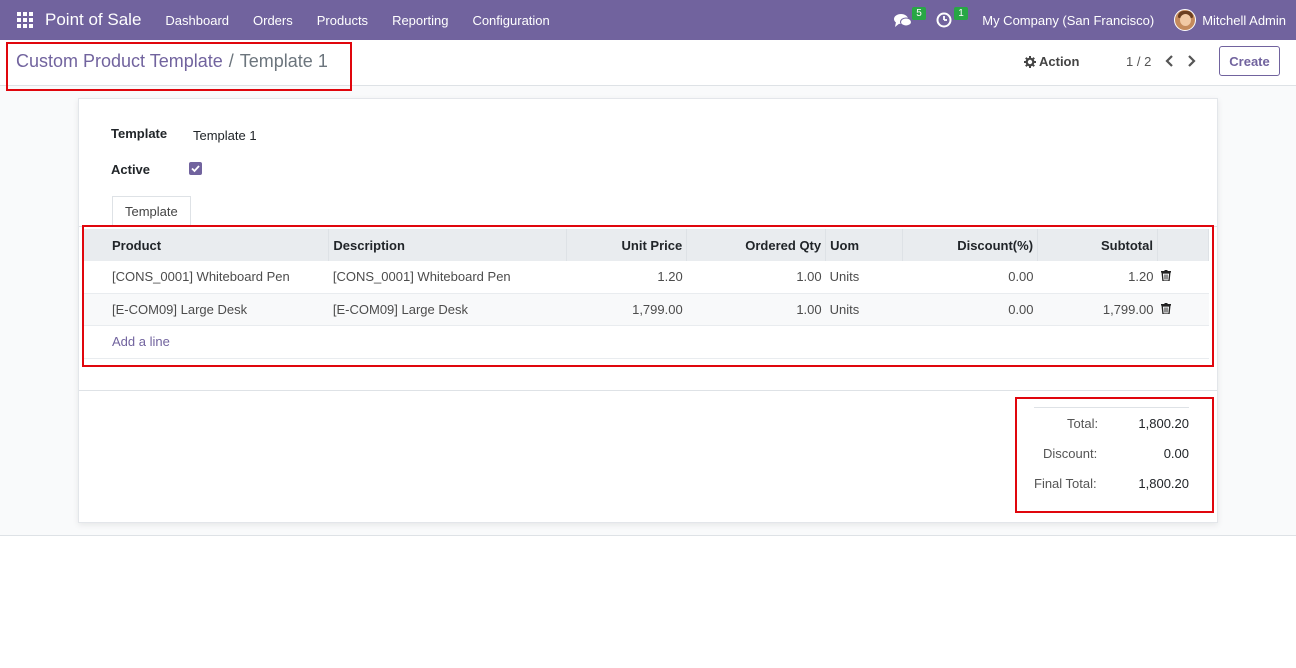 Image resolution: width=1296 pixels, height=668 pixels. What do you see at coordinates (283, 61) in the screenshot?
I see `breadcrumb-current: Template 1` at bounding box center [283, 61].